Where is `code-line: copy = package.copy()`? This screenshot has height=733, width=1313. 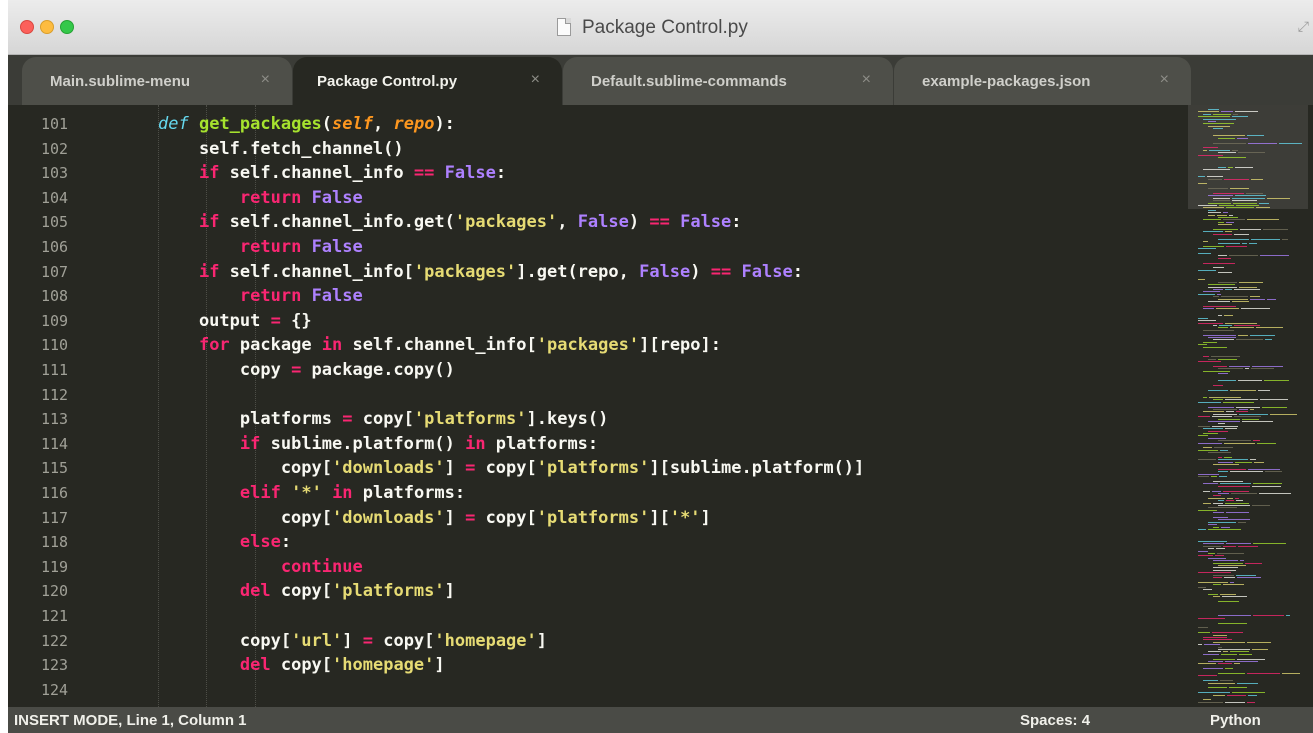
code-line: copy = package.copy() is located at coordinates (306, 370).